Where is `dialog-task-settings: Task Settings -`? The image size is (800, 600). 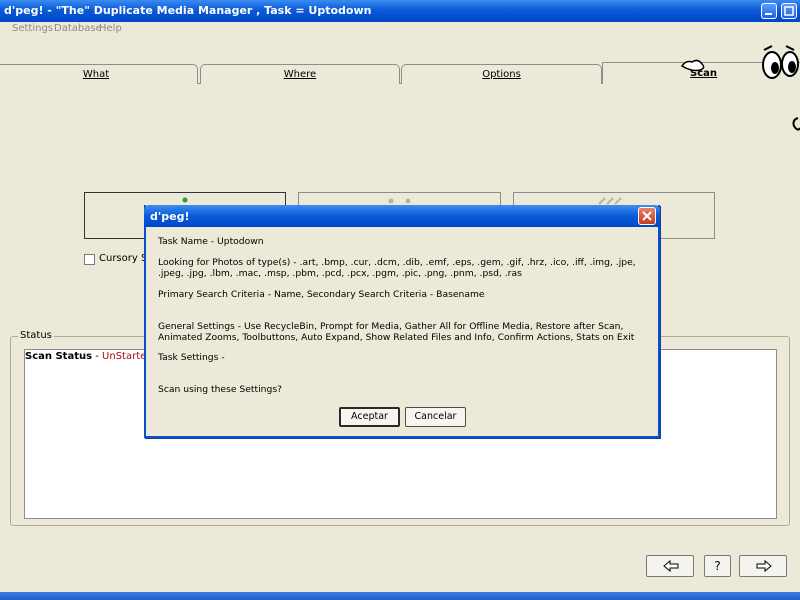
dialog-task-settings: Task Settings - is located at coordinates (191, 357).